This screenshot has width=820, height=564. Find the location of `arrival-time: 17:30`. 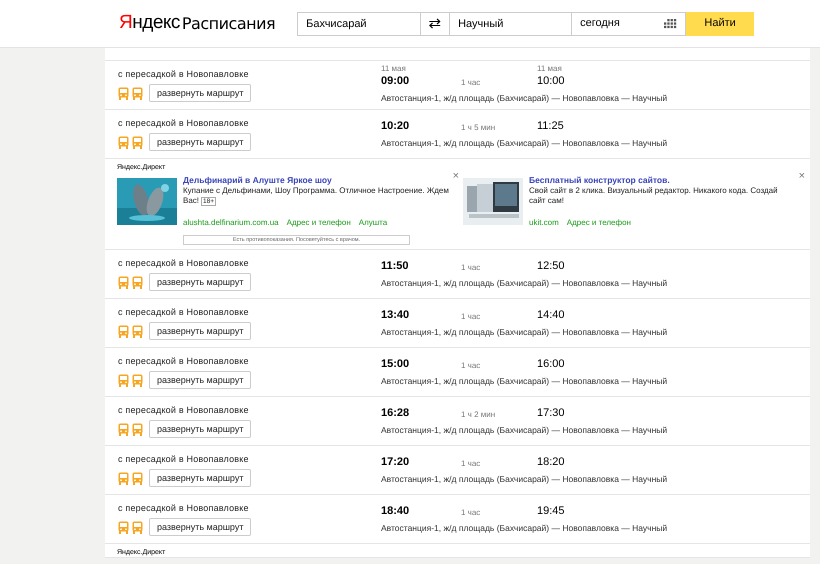

arrival-time: 17:30 is located at coordinates (551, 414).